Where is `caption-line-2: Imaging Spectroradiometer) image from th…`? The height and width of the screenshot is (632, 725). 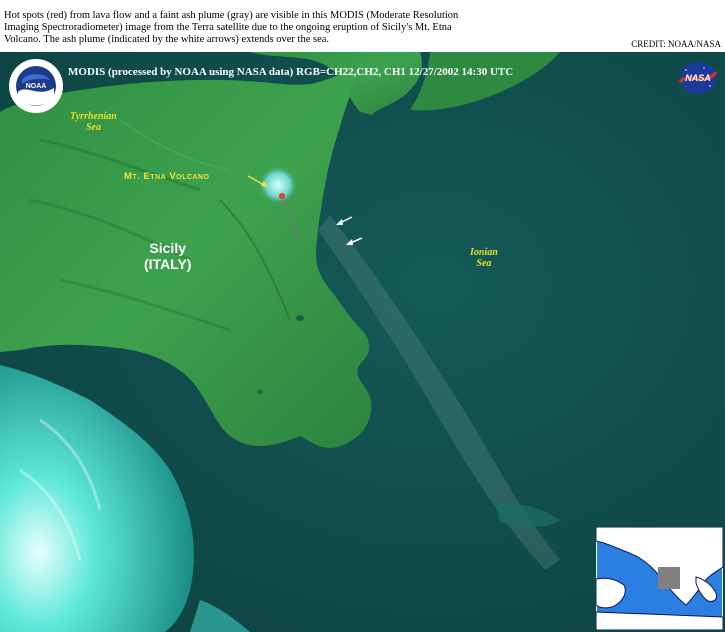
caption-line-2: Imaging Spectroradiometer) image from th… is located at coordinates (228, 27).